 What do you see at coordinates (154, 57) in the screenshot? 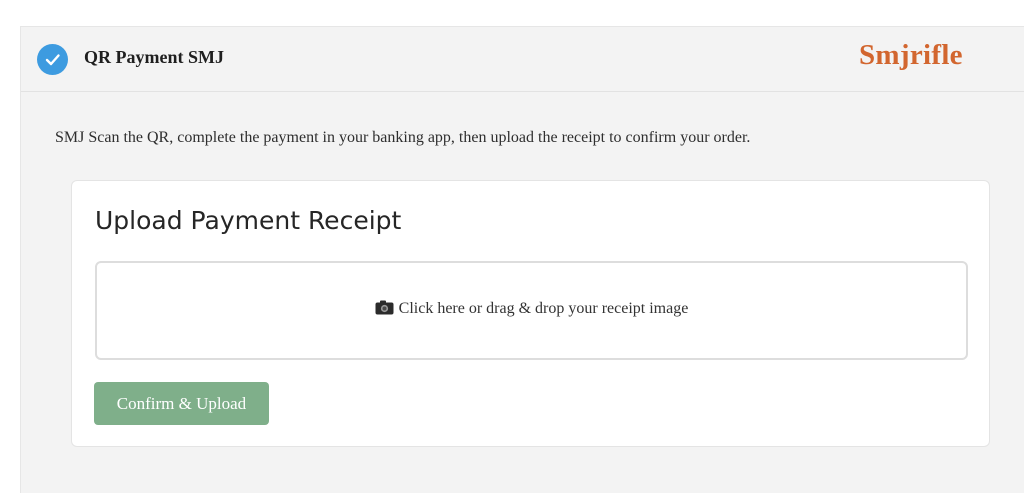
I see `page-title: QR Payment SMJ` at bounding box center [154, 57].